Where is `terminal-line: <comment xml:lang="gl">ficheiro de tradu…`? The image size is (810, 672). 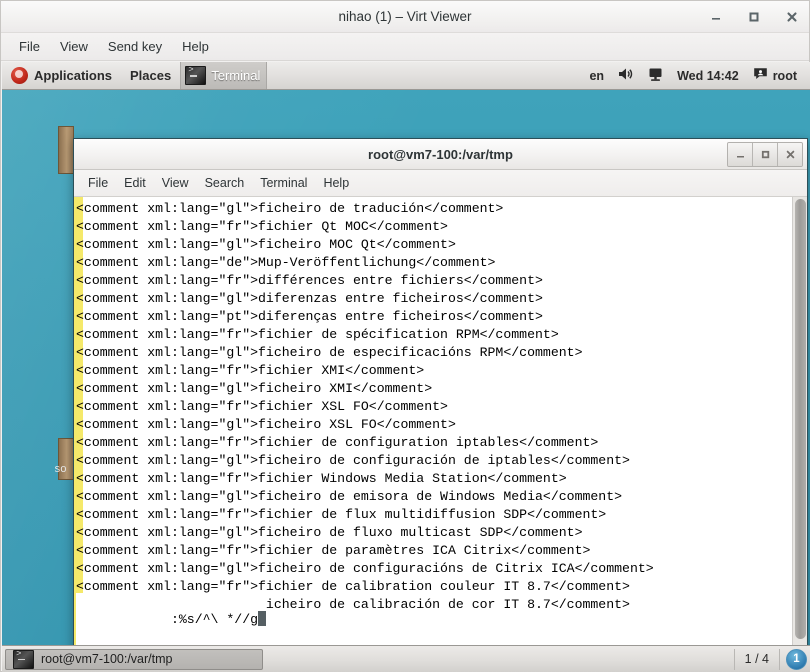
terminal-line: <comment xml:lang="gl">ficheiro de tradu… is located at coordinates (290, 208).